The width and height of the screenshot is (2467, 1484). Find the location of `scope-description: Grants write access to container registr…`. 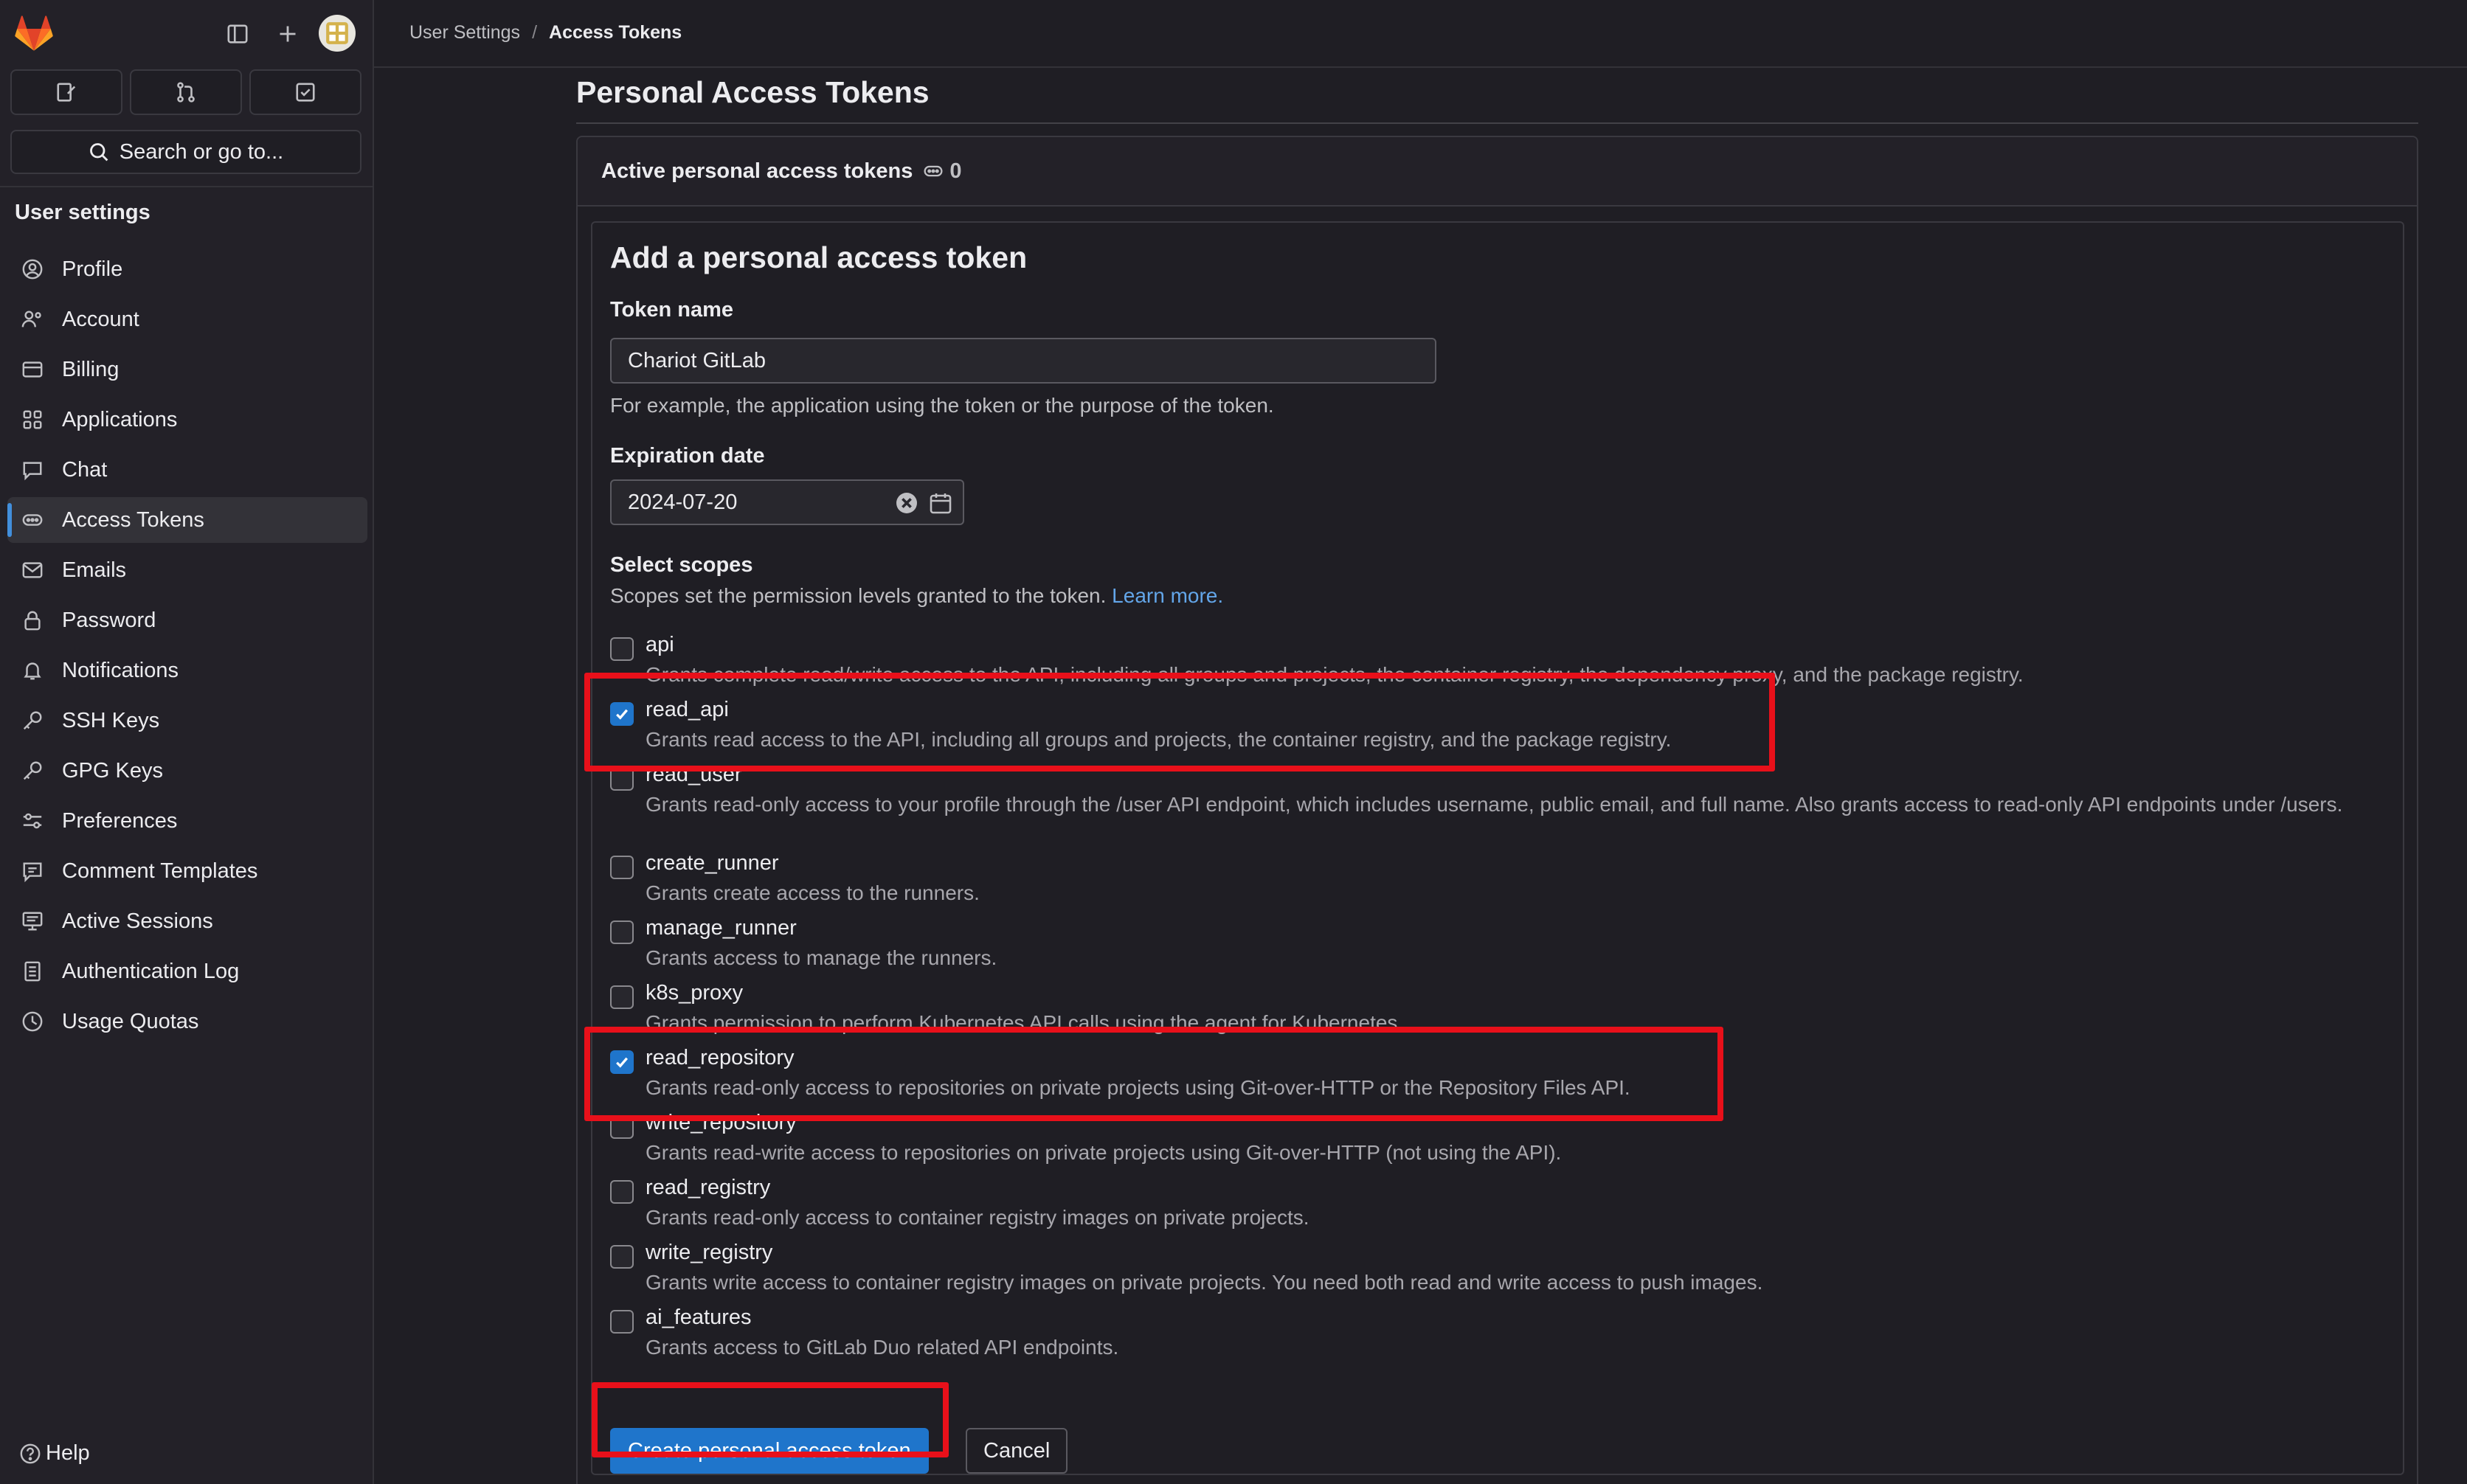

scope-description: Grants write access to container registr… is located at coordinates (1204, 1282).